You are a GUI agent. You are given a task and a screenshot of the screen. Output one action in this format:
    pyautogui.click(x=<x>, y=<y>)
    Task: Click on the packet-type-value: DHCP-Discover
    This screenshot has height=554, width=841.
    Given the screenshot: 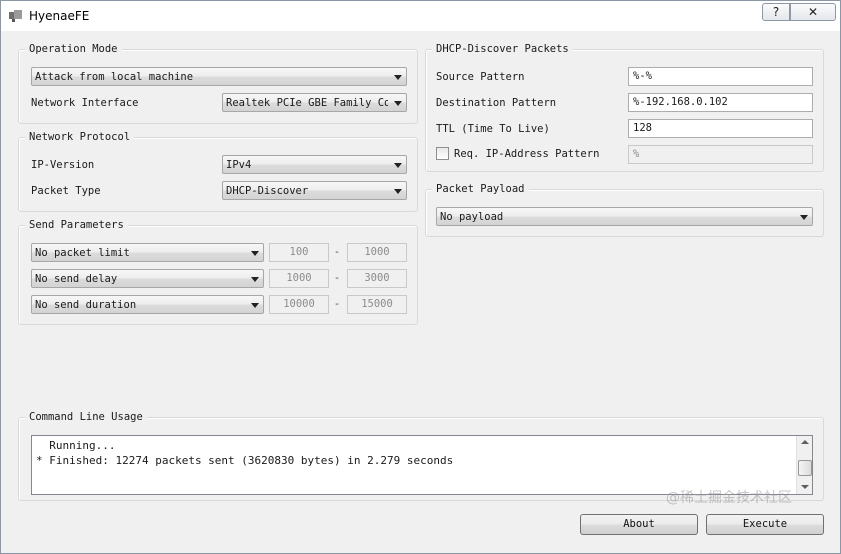 What is the action you would take?
    pyautogui.click(x=267, y=191)
    